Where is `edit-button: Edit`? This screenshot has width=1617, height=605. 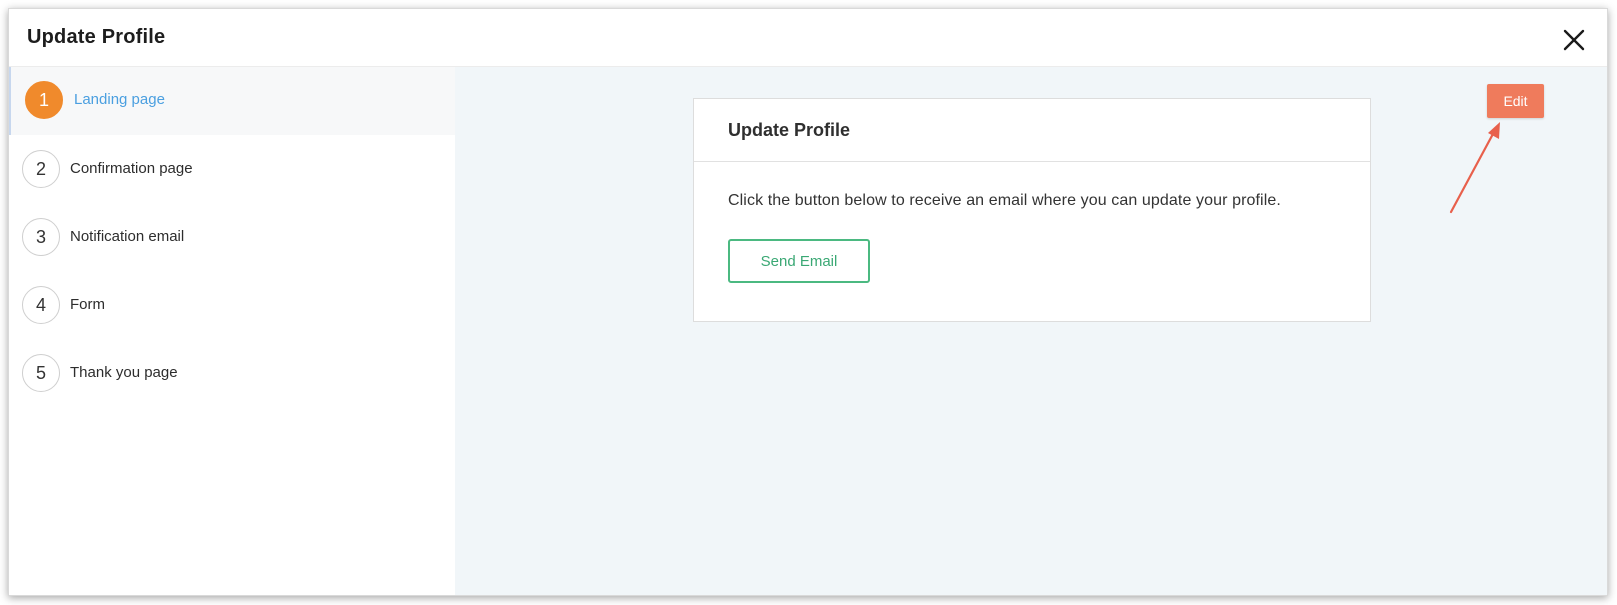 edit-button: Edit is located at coordinates (1515, 101).